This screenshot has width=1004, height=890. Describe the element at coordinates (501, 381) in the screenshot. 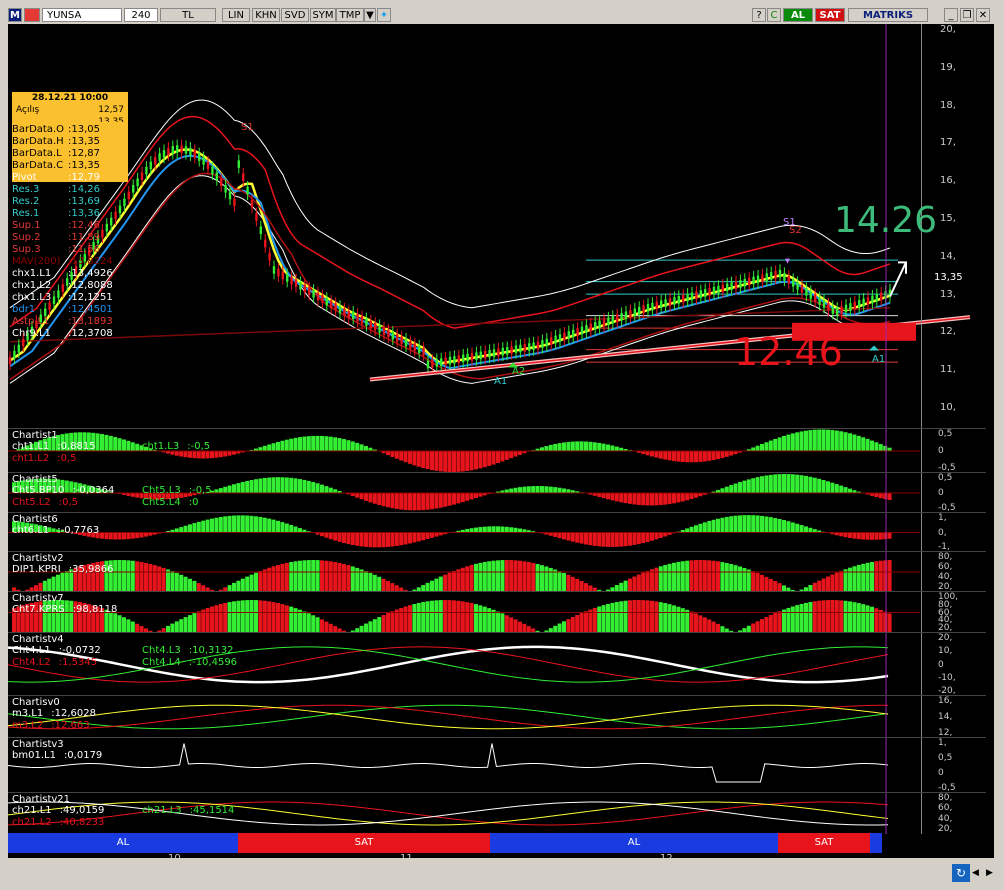

I see `signal-a1-left: A1` at that location.